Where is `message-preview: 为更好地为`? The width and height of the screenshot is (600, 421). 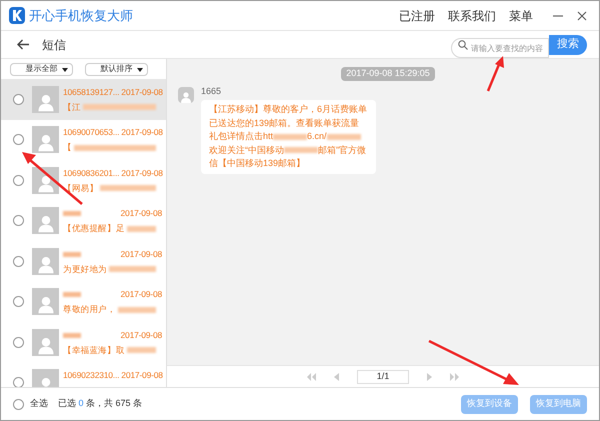
message-preview: 为更好地为 is located at coordinates (85, 269).